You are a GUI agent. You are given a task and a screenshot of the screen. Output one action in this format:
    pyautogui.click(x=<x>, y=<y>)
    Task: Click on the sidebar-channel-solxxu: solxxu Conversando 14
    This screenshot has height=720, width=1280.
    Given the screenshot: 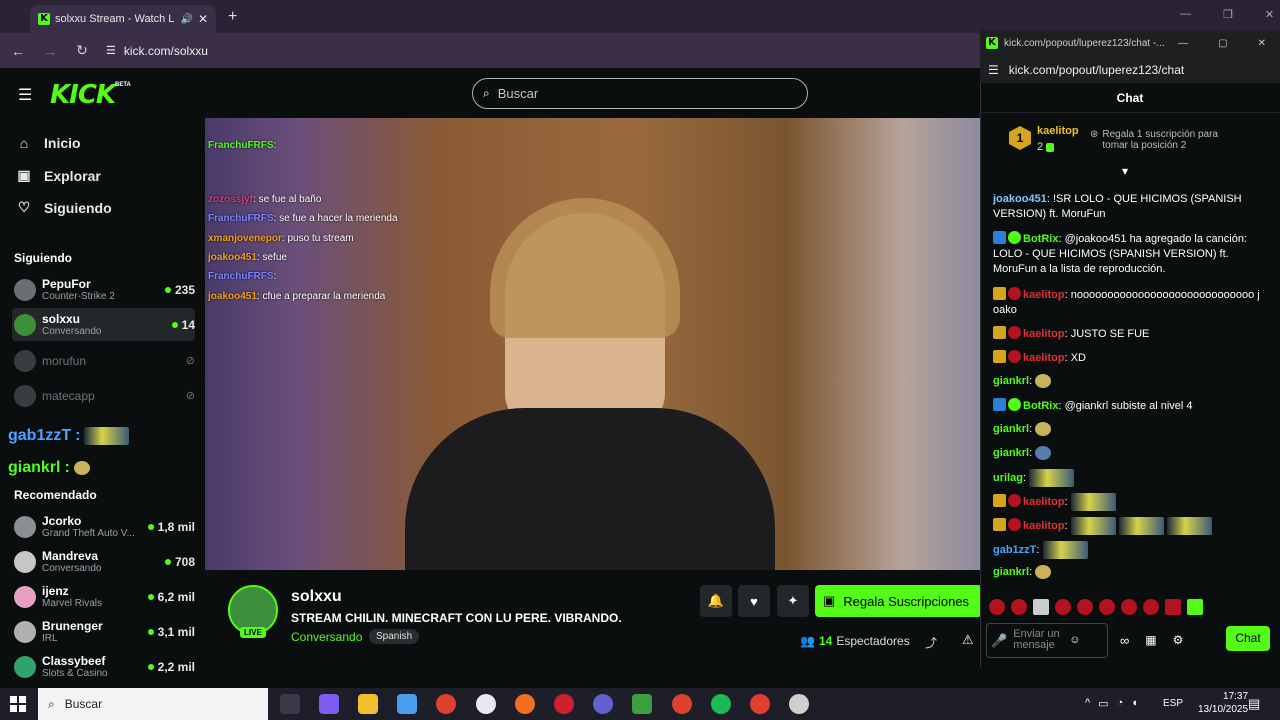 What is the action you would take?
    pyautogui.click(x=103, y=324)
    